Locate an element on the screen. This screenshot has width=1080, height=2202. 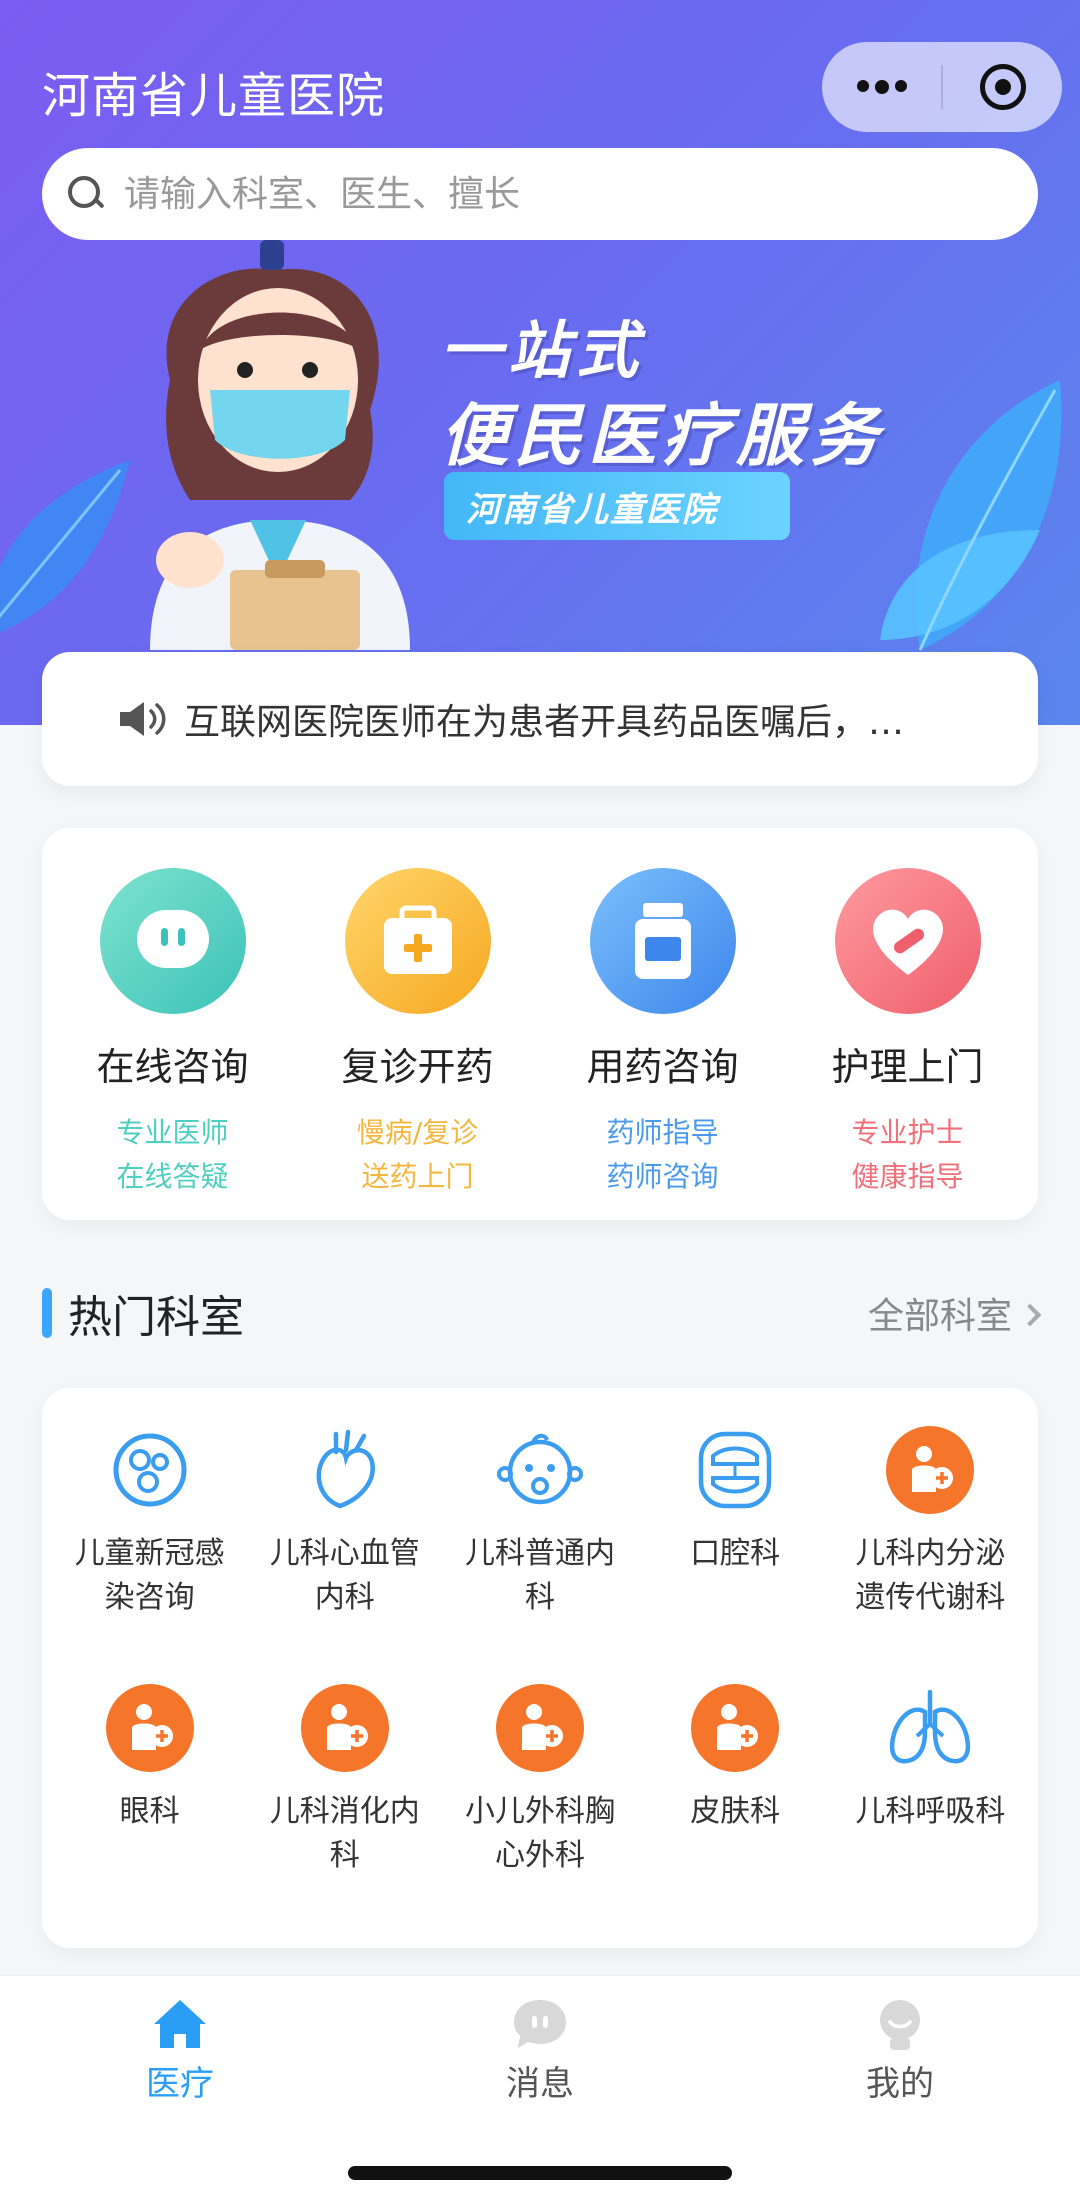
message-icon is located at coordinates (540, 2024).